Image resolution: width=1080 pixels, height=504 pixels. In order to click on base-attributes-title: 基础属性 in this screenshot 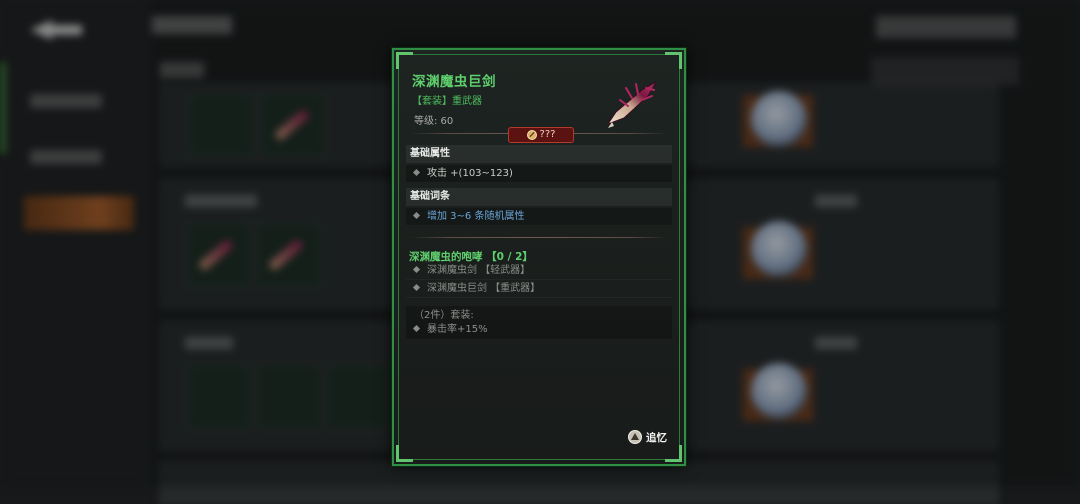, I will do `click(539, 154)`.